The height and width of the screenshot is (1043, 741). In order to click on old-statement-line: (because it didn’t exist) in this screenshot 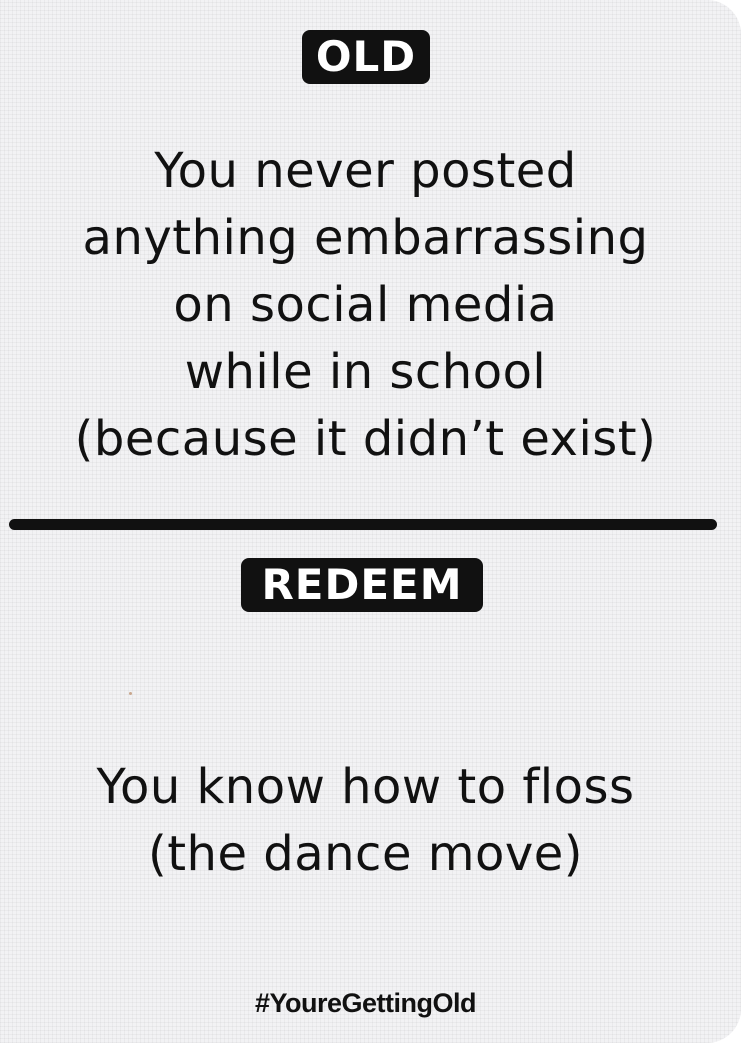, I will do `click(365, 439)`.